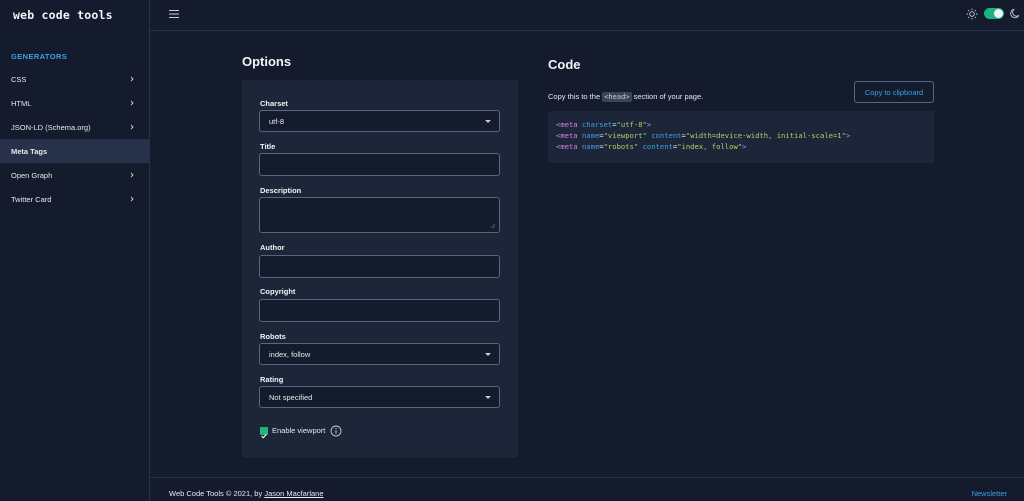 The image size is (1024, 501). Describe the element at coordinates (336, 431) in the screenshot. I see `info-icon` at that location.